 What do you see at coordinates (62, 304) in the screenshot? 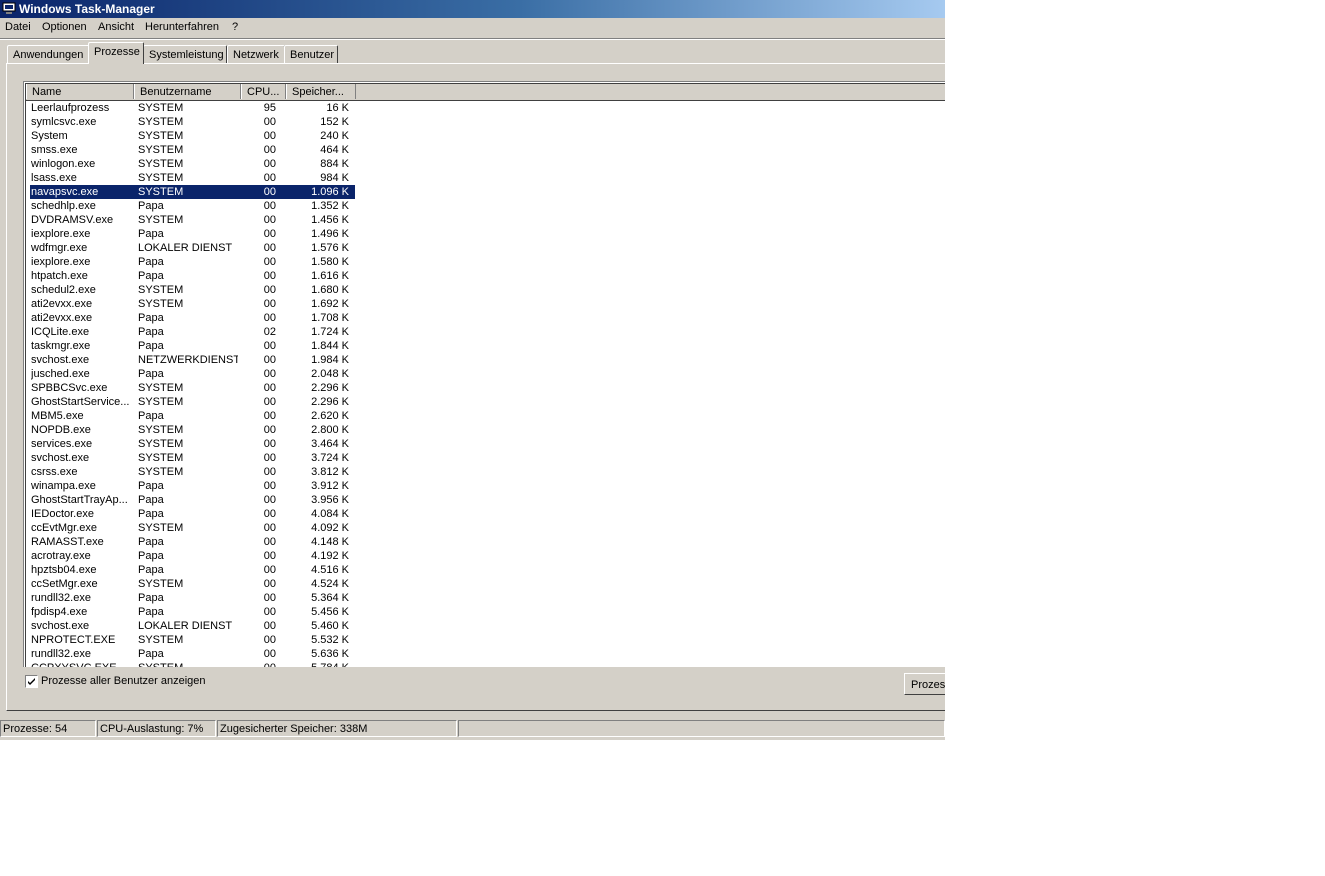
I see `process-name: ati2evxx.exe` at bounding box center [62, 304].